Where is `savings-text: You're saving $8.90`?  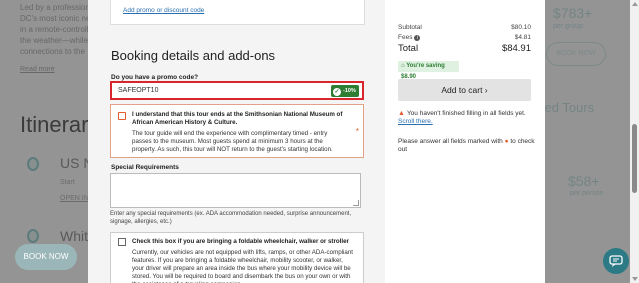
savings-text: You're saving $8.90 is located at coordinates (423, 71).